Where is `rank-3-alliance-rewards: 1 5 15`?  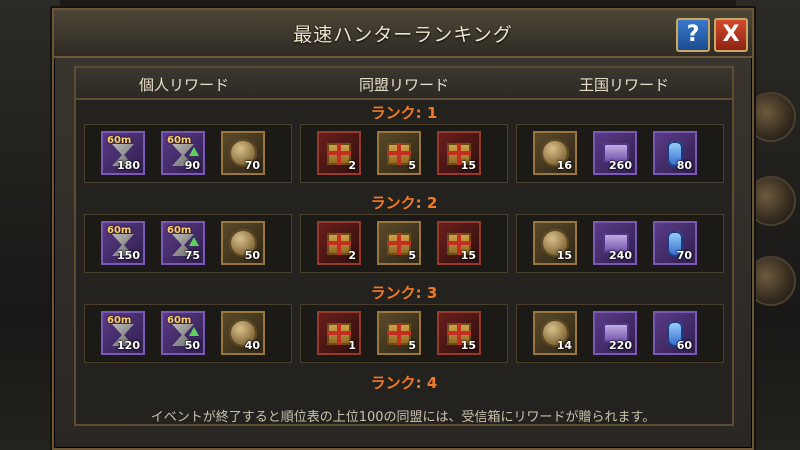 rank-3-alliance-rewards: 1 5 15 is located at coordinates (404, 333).